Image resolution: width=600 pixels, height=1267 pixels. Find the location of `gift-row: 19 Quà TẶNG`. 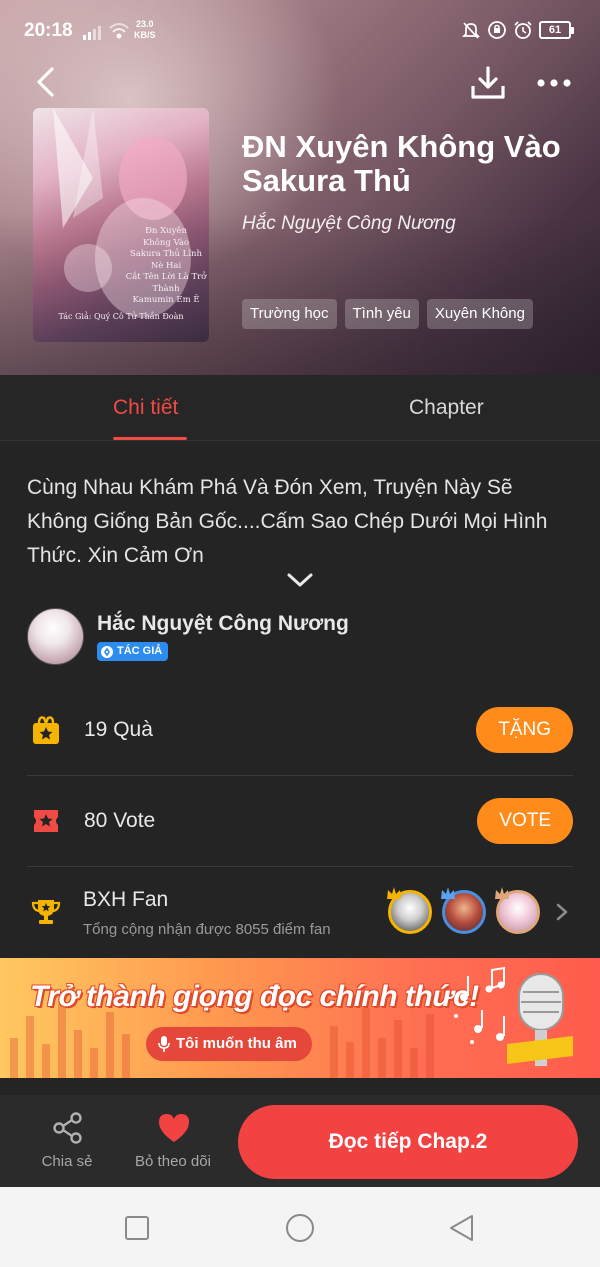

gift-row: 19 Quà TẶNG is located at coordinates (300, 731).